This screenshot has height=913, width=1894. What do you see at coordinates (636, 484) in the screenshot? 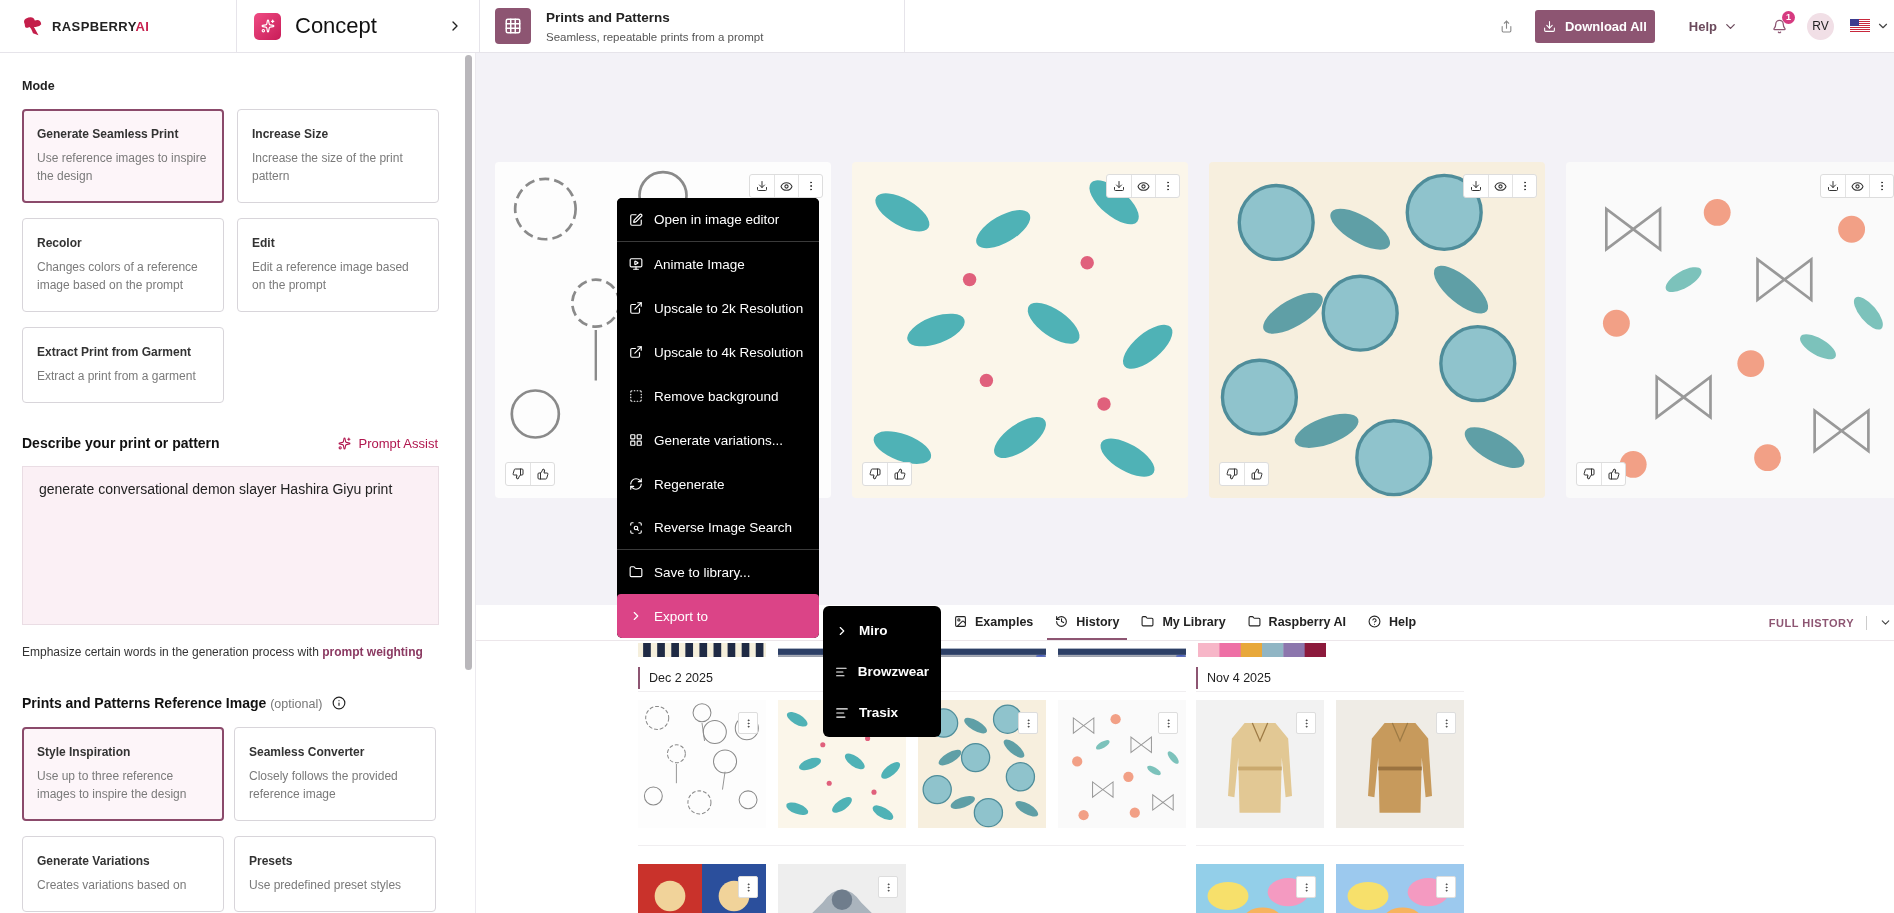
I see `refresh-icon` at bounding box center [636, 484].